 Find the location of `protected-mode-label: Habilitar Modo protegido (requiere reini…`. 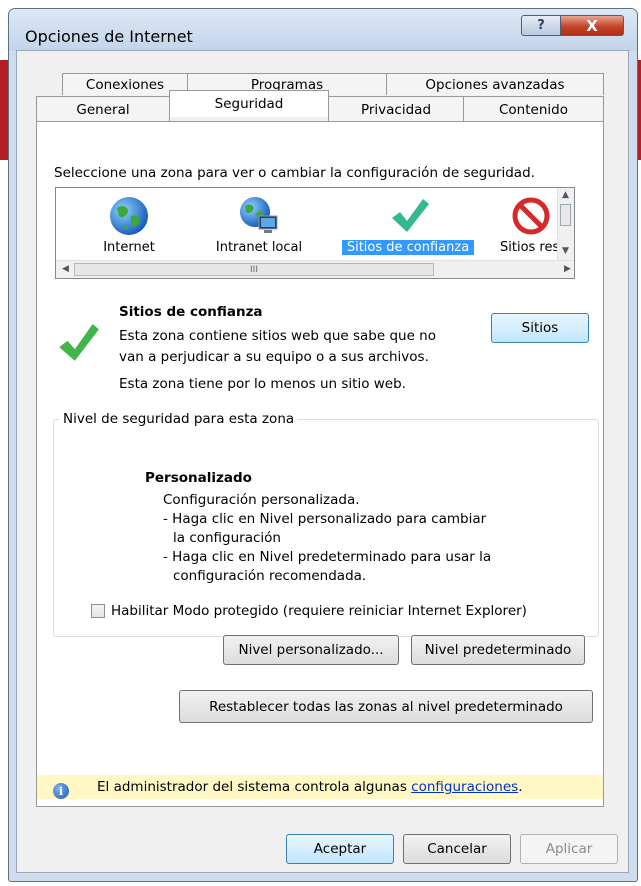

protected-mode-label: Habilitar Modo protegido (requiere reini… is located at coordinates (319, 611).